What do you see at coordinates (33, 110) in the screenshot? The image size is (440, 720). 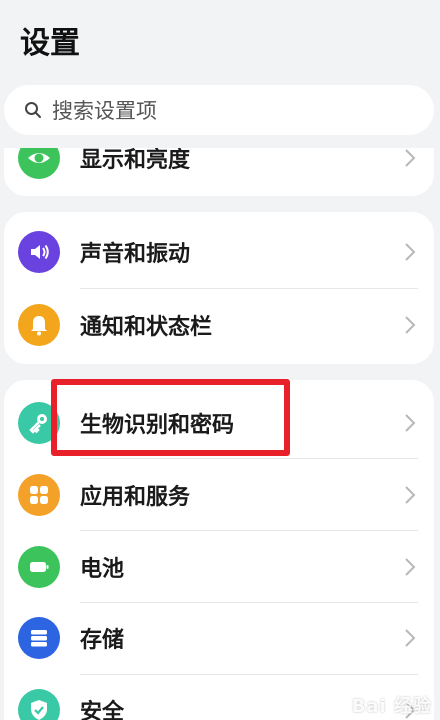 I see `search-icon` at bounding box center [33, 110].